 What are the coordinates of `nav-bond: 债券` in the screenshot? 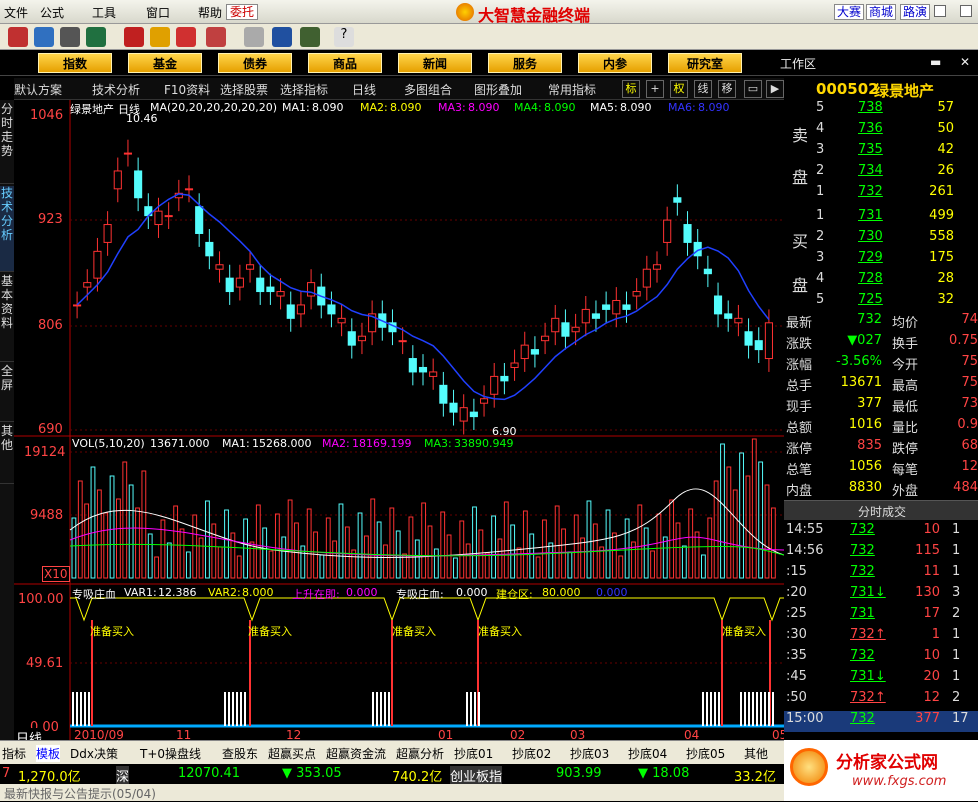 It's located at (255, 63).